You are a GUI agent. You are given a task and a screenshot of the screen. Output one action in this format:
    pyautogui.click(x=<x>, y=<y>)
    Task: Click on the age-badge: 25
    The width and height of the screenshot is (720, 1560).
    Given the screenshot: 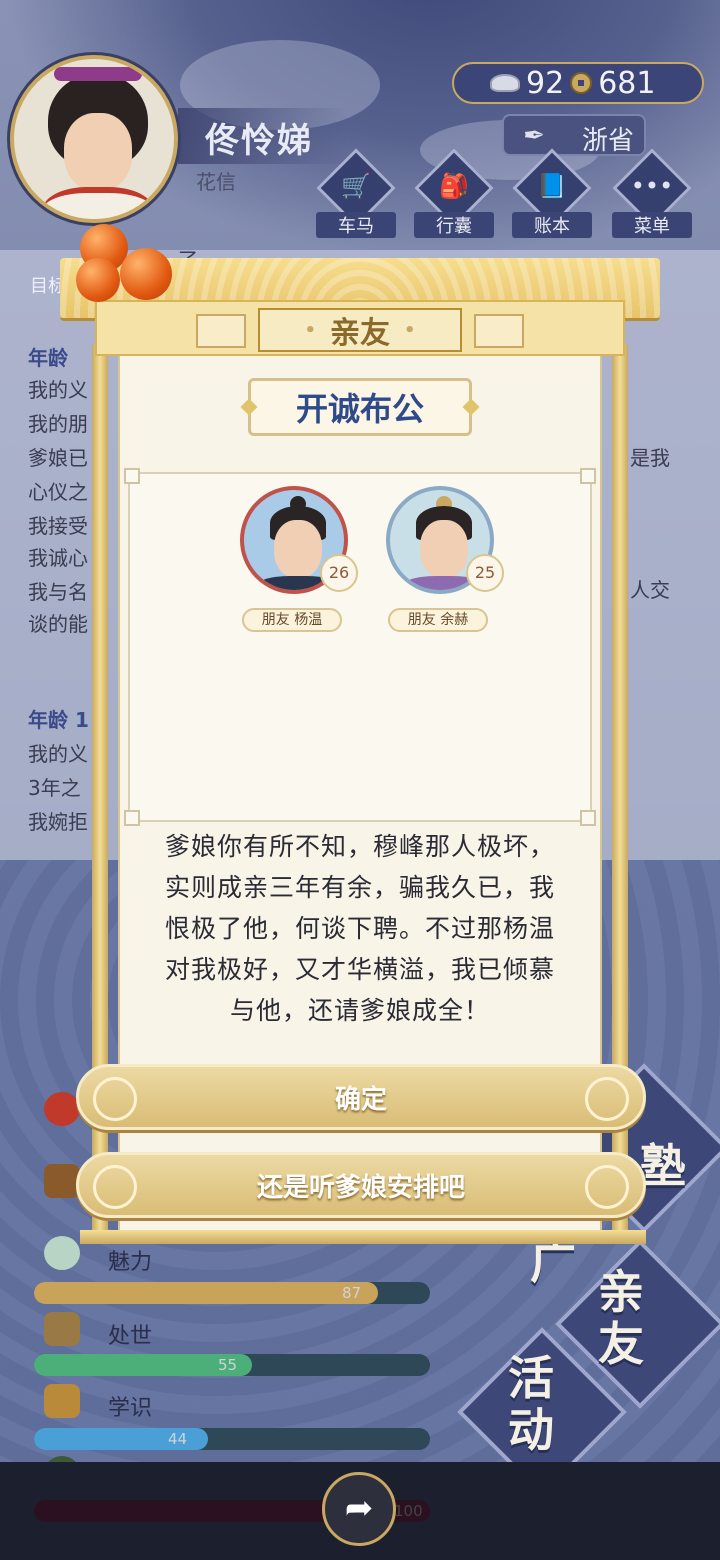 What is the action you would take?
    pyautogui.click(x=485, y=573)
    